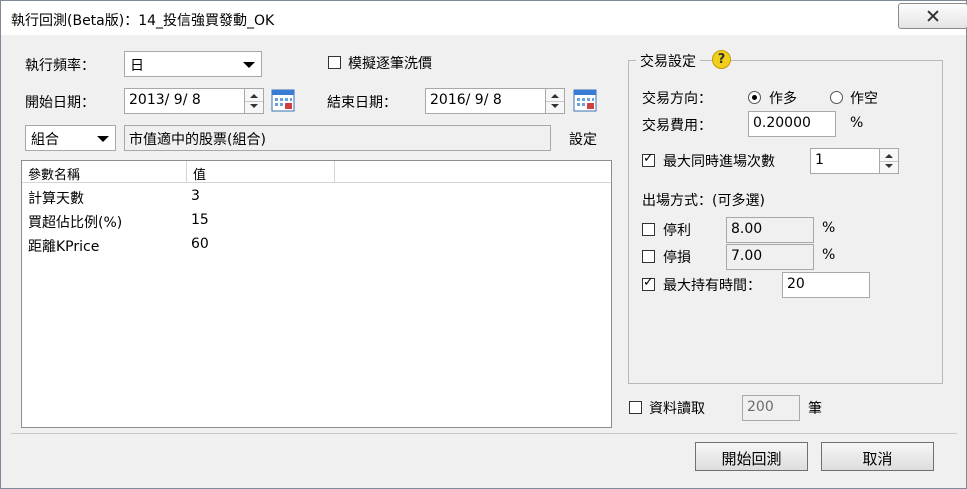  Describe the element at coordinates (137, 66) in the screenshot. I see `freq-value: 日` at that location.